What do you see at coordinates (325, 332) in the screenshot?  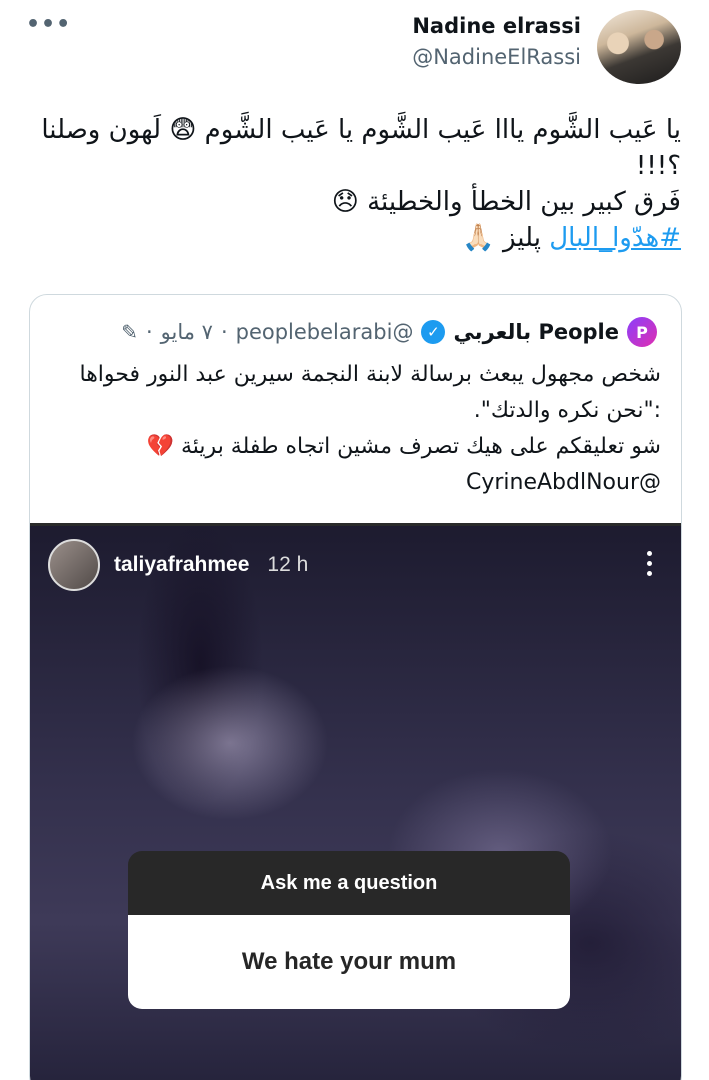 I see `quoted-author-handle: @peoplebelarabi` at bounding box center [325, 332].